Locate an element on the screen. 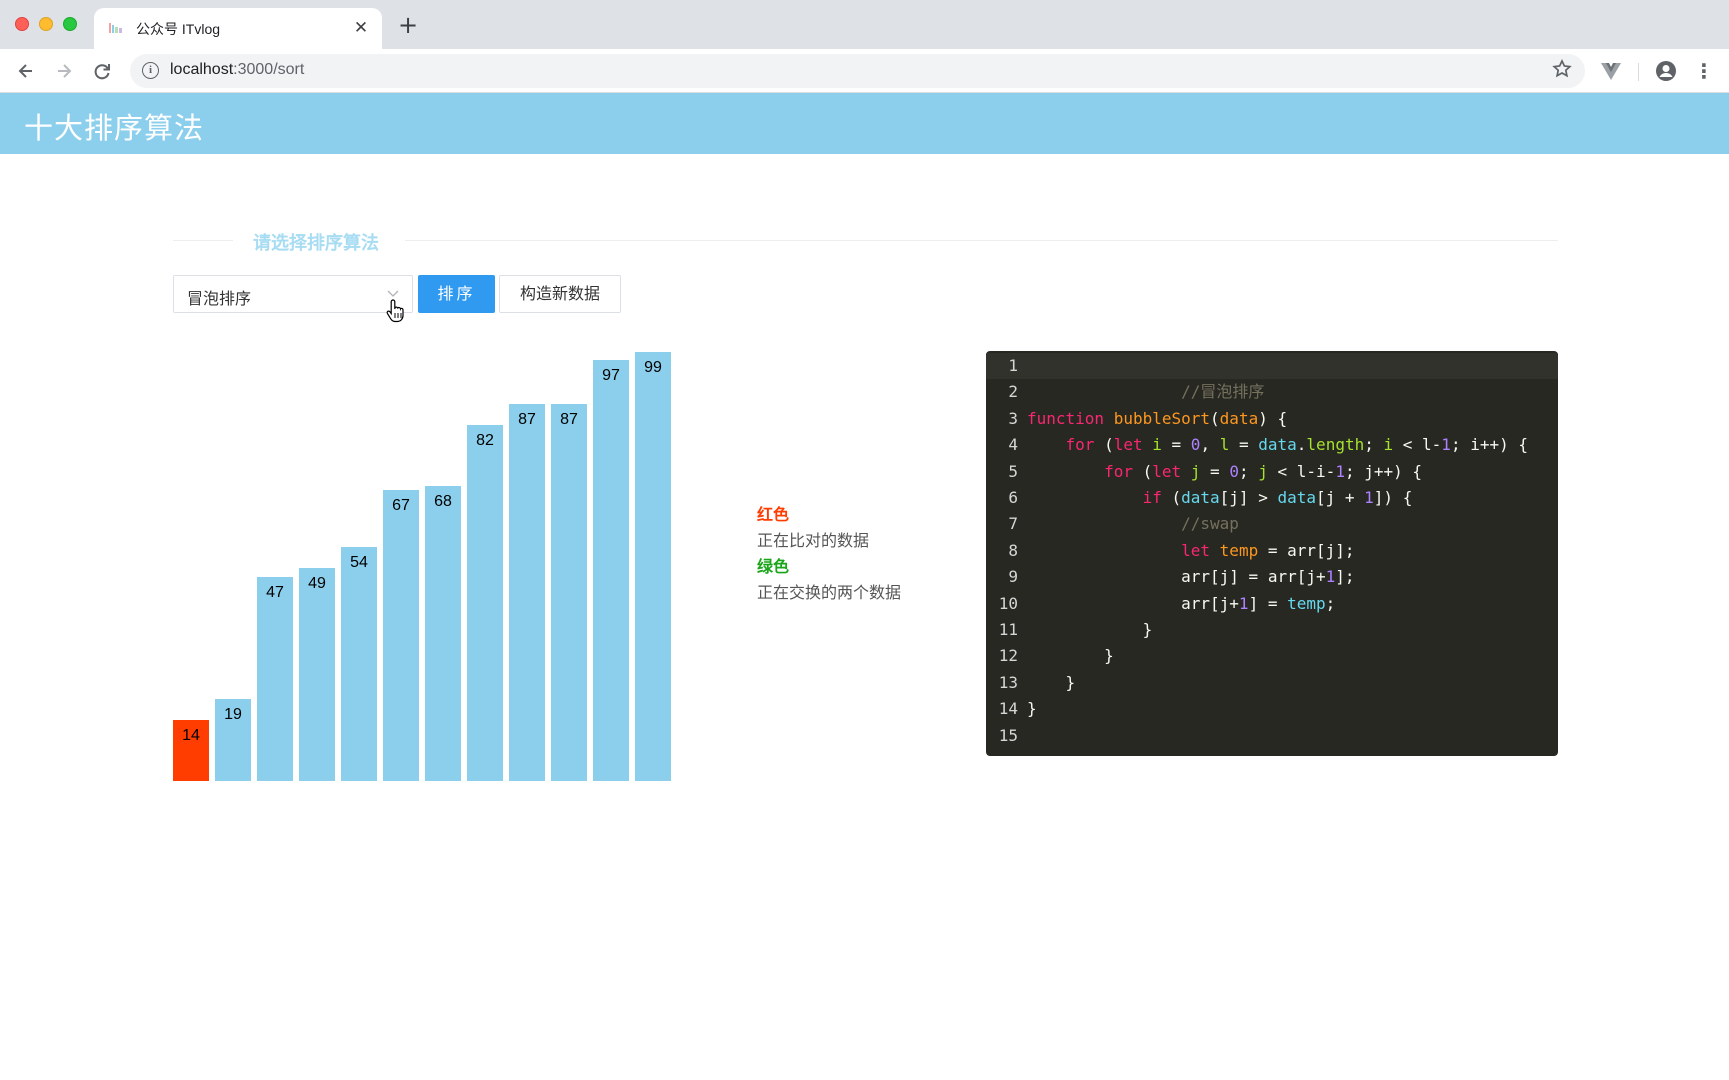 This screenshot has width=1729, height=1080. bar-value-label: 67 is located at coordinates (401, 505).